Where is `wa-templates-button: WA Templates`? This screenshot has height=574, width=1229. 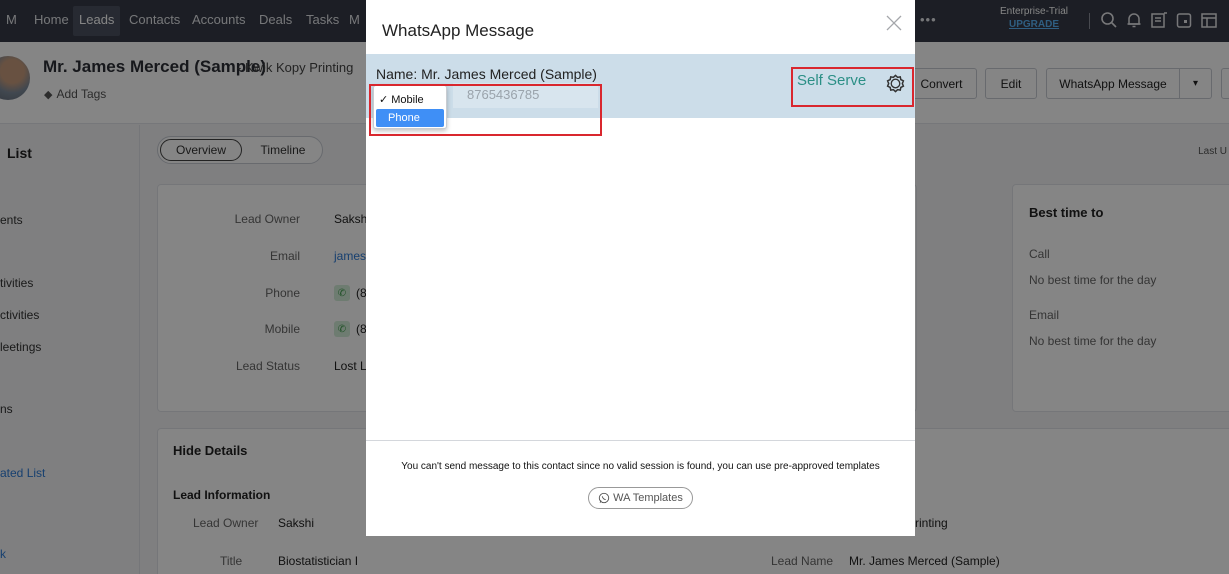
wa-templates-button: WA Templates is located at coordinates (640, 498).